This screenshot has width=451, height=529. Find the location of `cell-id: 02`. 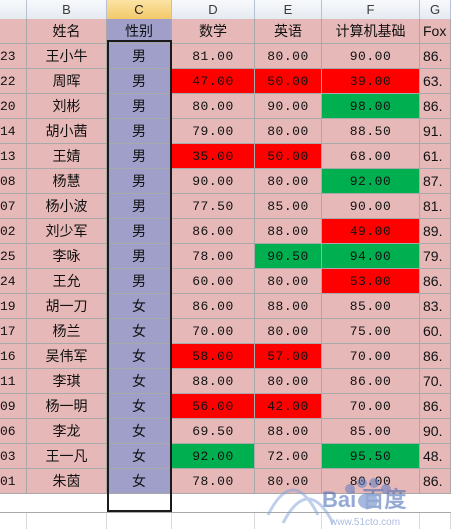

cell-id: 02 is located at coordinates (13, 231).